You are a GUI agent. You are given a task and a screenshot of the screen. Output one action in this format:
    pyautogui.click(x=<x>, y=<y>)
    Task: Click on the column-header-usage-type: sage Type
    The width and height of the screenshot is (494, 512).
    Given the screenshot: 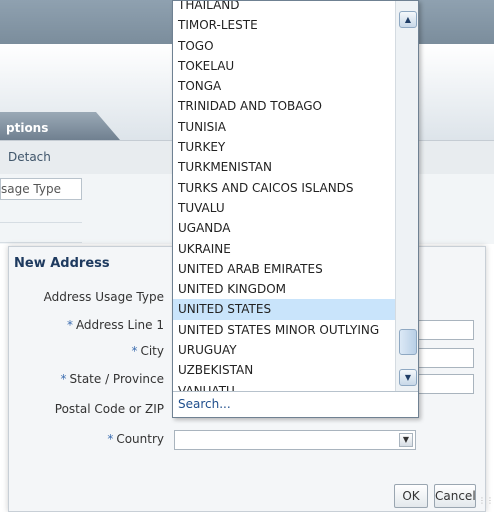 What is the action you would take?
    pyautogui.click(x=41, y=189)
    